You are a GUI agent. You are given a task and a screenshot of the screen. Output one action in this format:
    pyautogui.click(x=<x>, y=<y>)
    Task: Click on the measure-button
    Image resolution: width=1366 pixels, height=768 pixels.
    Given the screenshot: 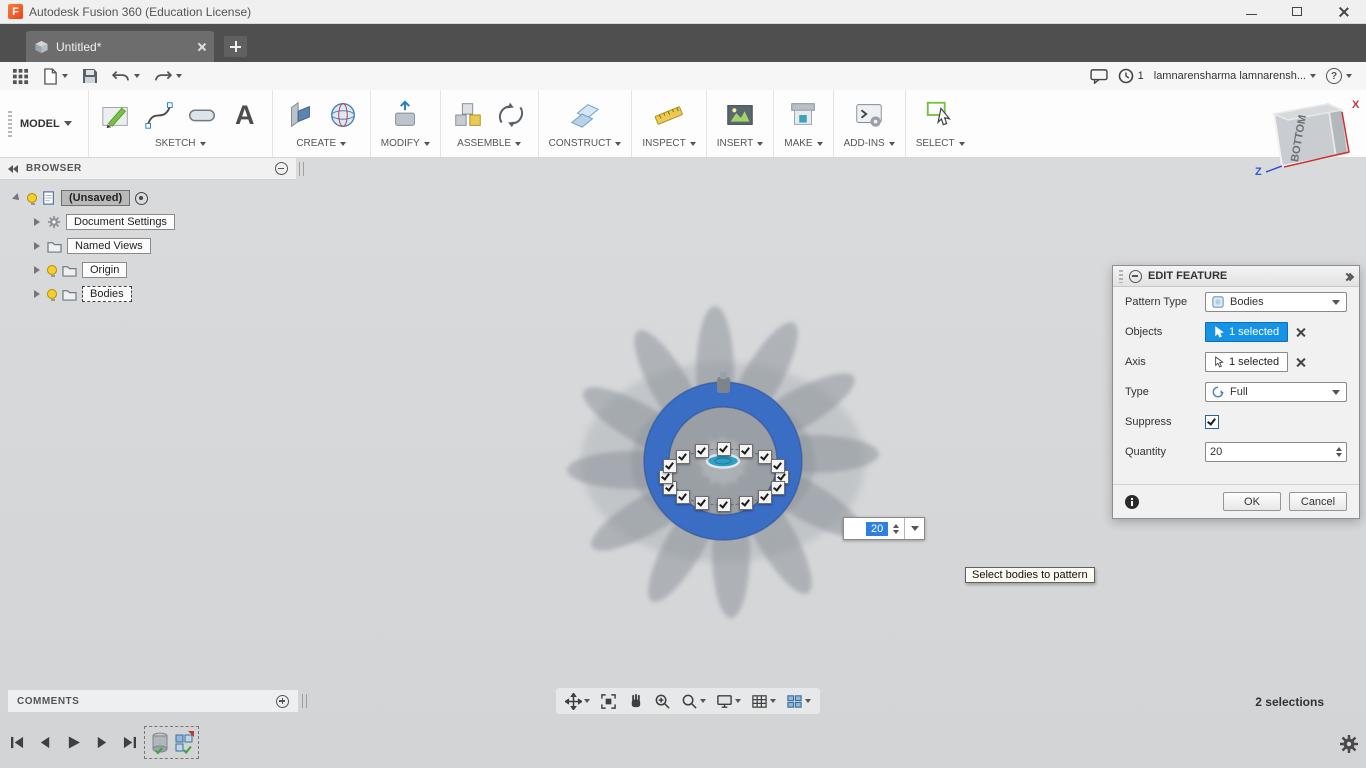 What is the action you would take?
    pyautogui.click(x=669, y=115)
    